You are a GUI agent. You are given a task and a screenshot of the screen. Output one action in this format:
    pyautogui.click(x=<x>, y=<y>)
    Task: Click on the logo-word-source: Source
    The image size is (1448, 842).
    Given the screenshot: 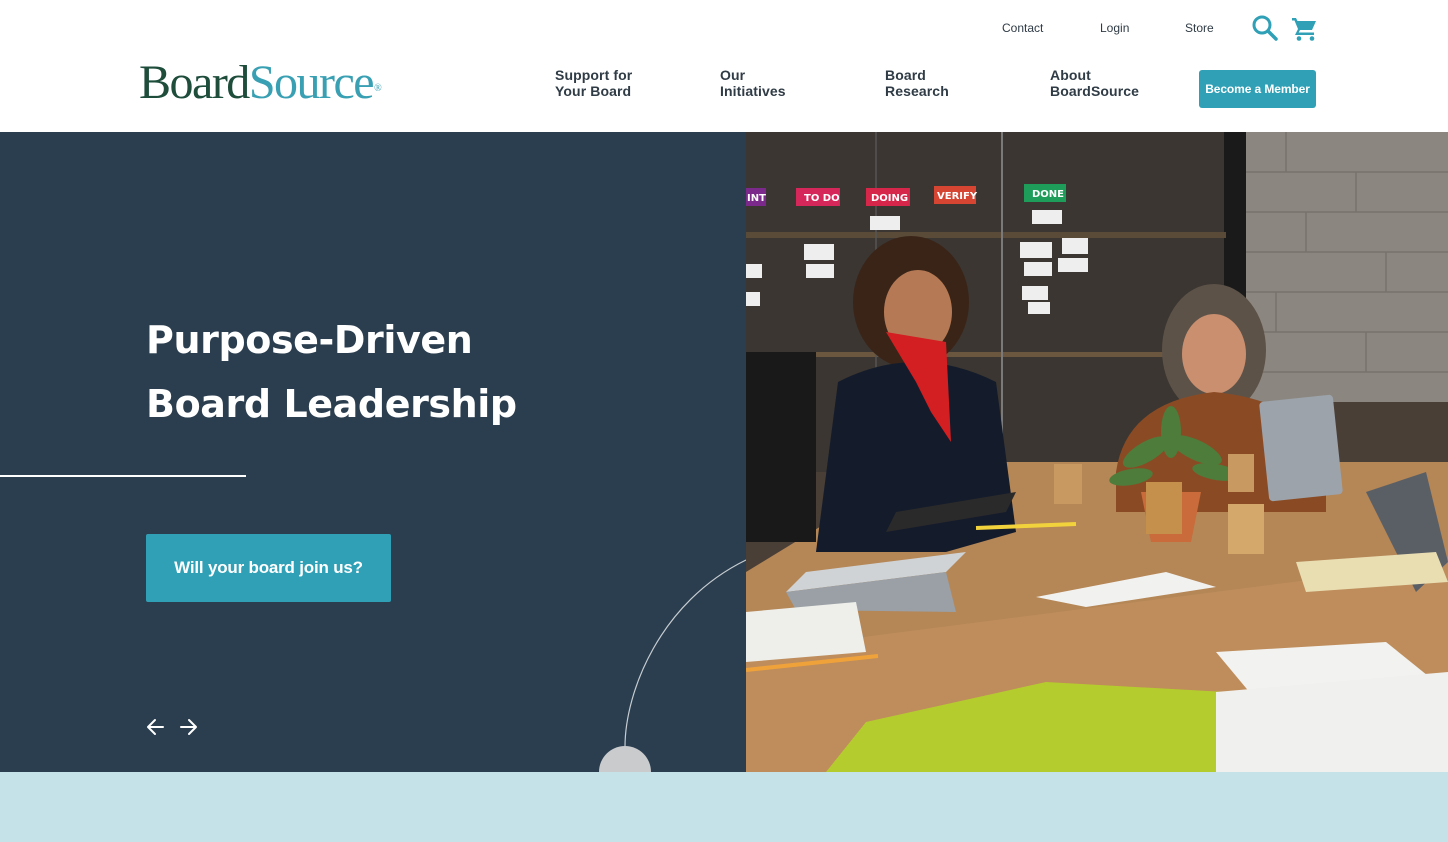 What is the action you would take?
    pyautogui.click(x=311, y=82)
    